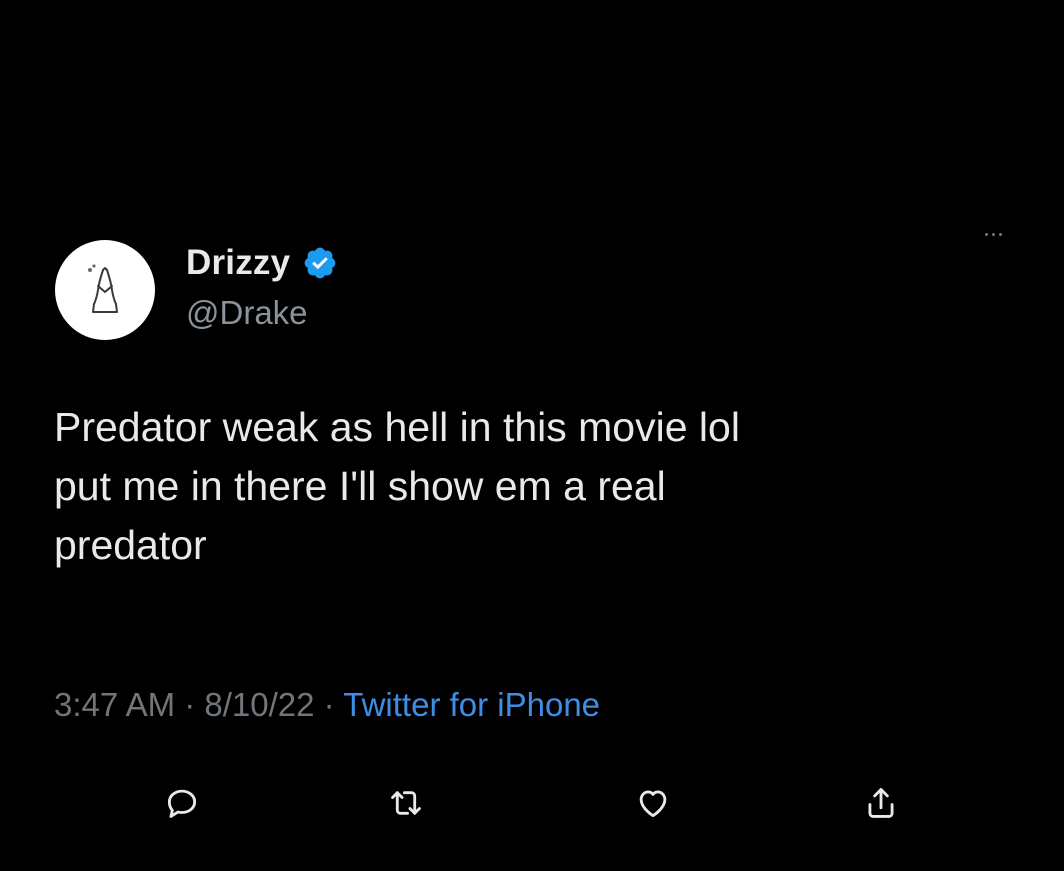 Image resolution: width=1064 pixels, height=871 pixels. I want to click on tweet-meta: 3:47 AM · 8/10/22 · Twitter for iPhone, so click(327, 705).